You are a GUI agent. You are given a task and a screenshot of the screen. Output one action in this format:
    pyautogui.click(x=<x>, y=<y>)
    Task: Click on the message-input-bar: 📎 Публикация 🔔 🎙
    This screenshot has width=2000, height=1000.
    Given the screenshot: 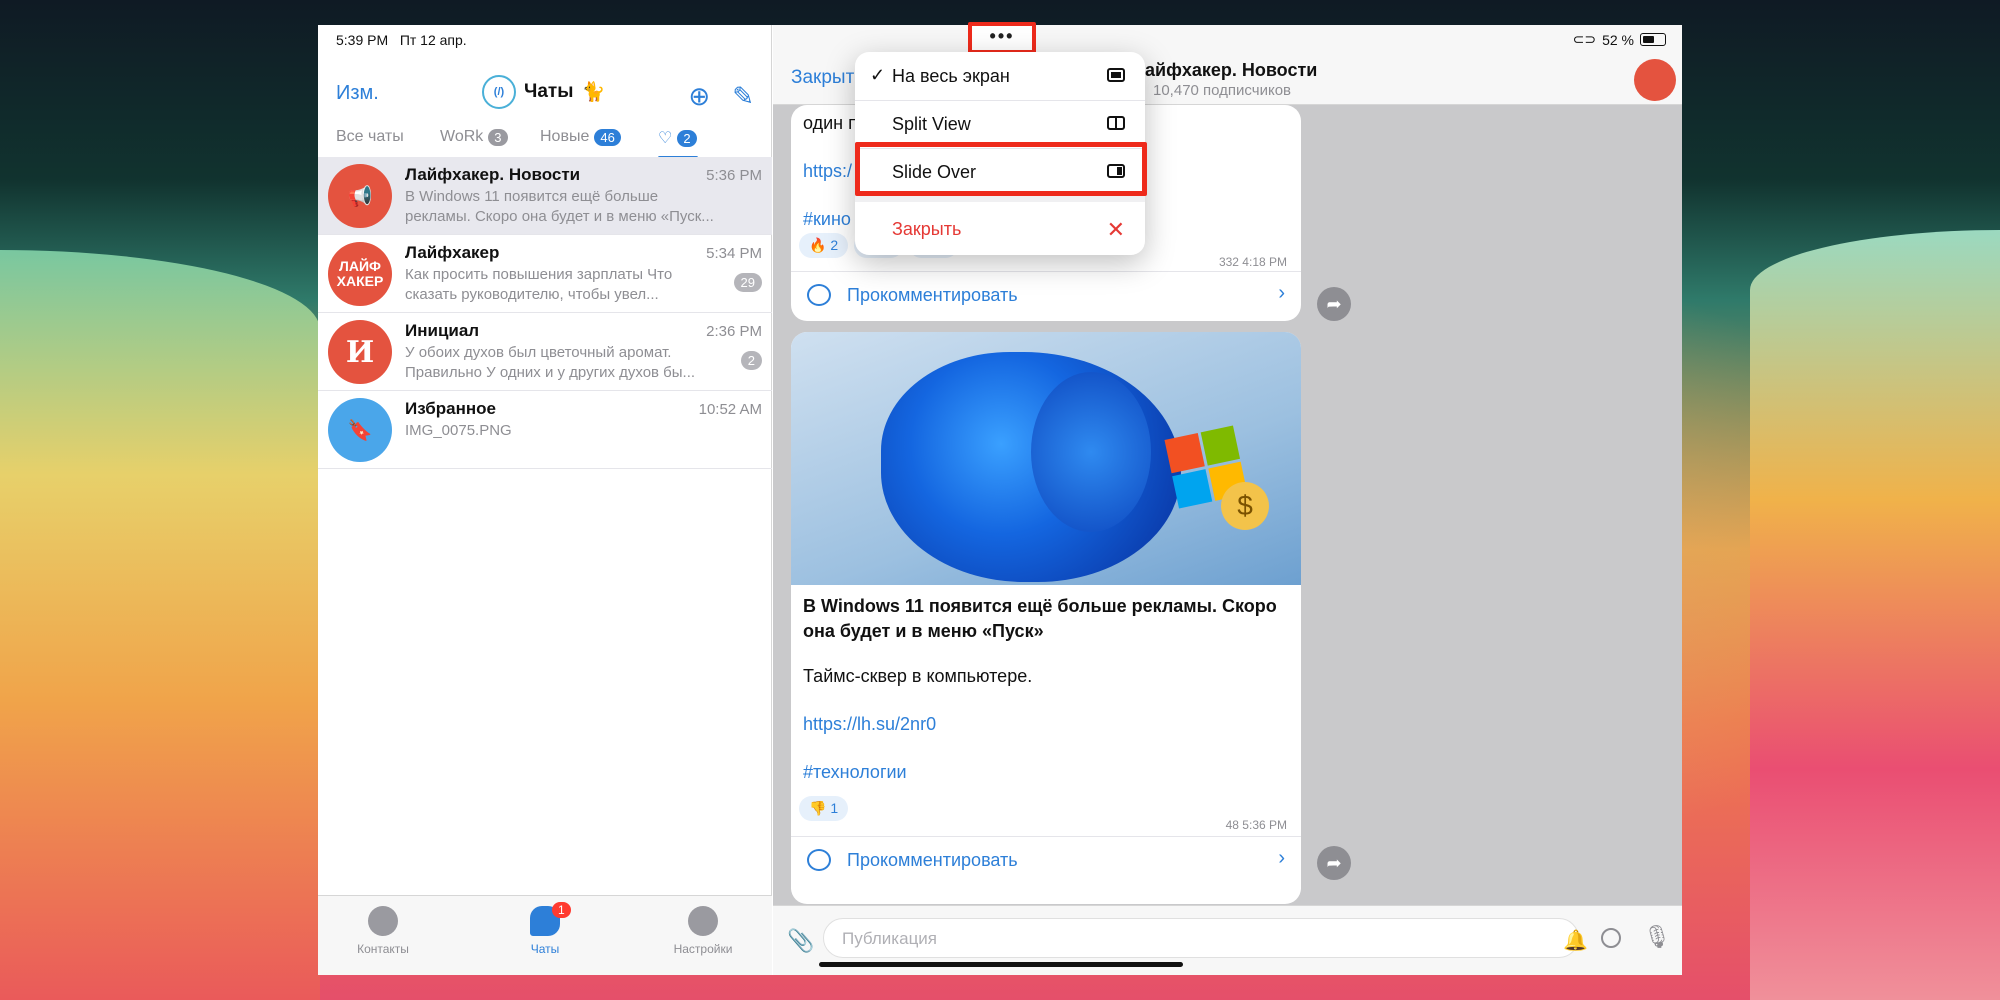 What is the action you would take?
    pyautogui.click(x=1227, y=940)
    